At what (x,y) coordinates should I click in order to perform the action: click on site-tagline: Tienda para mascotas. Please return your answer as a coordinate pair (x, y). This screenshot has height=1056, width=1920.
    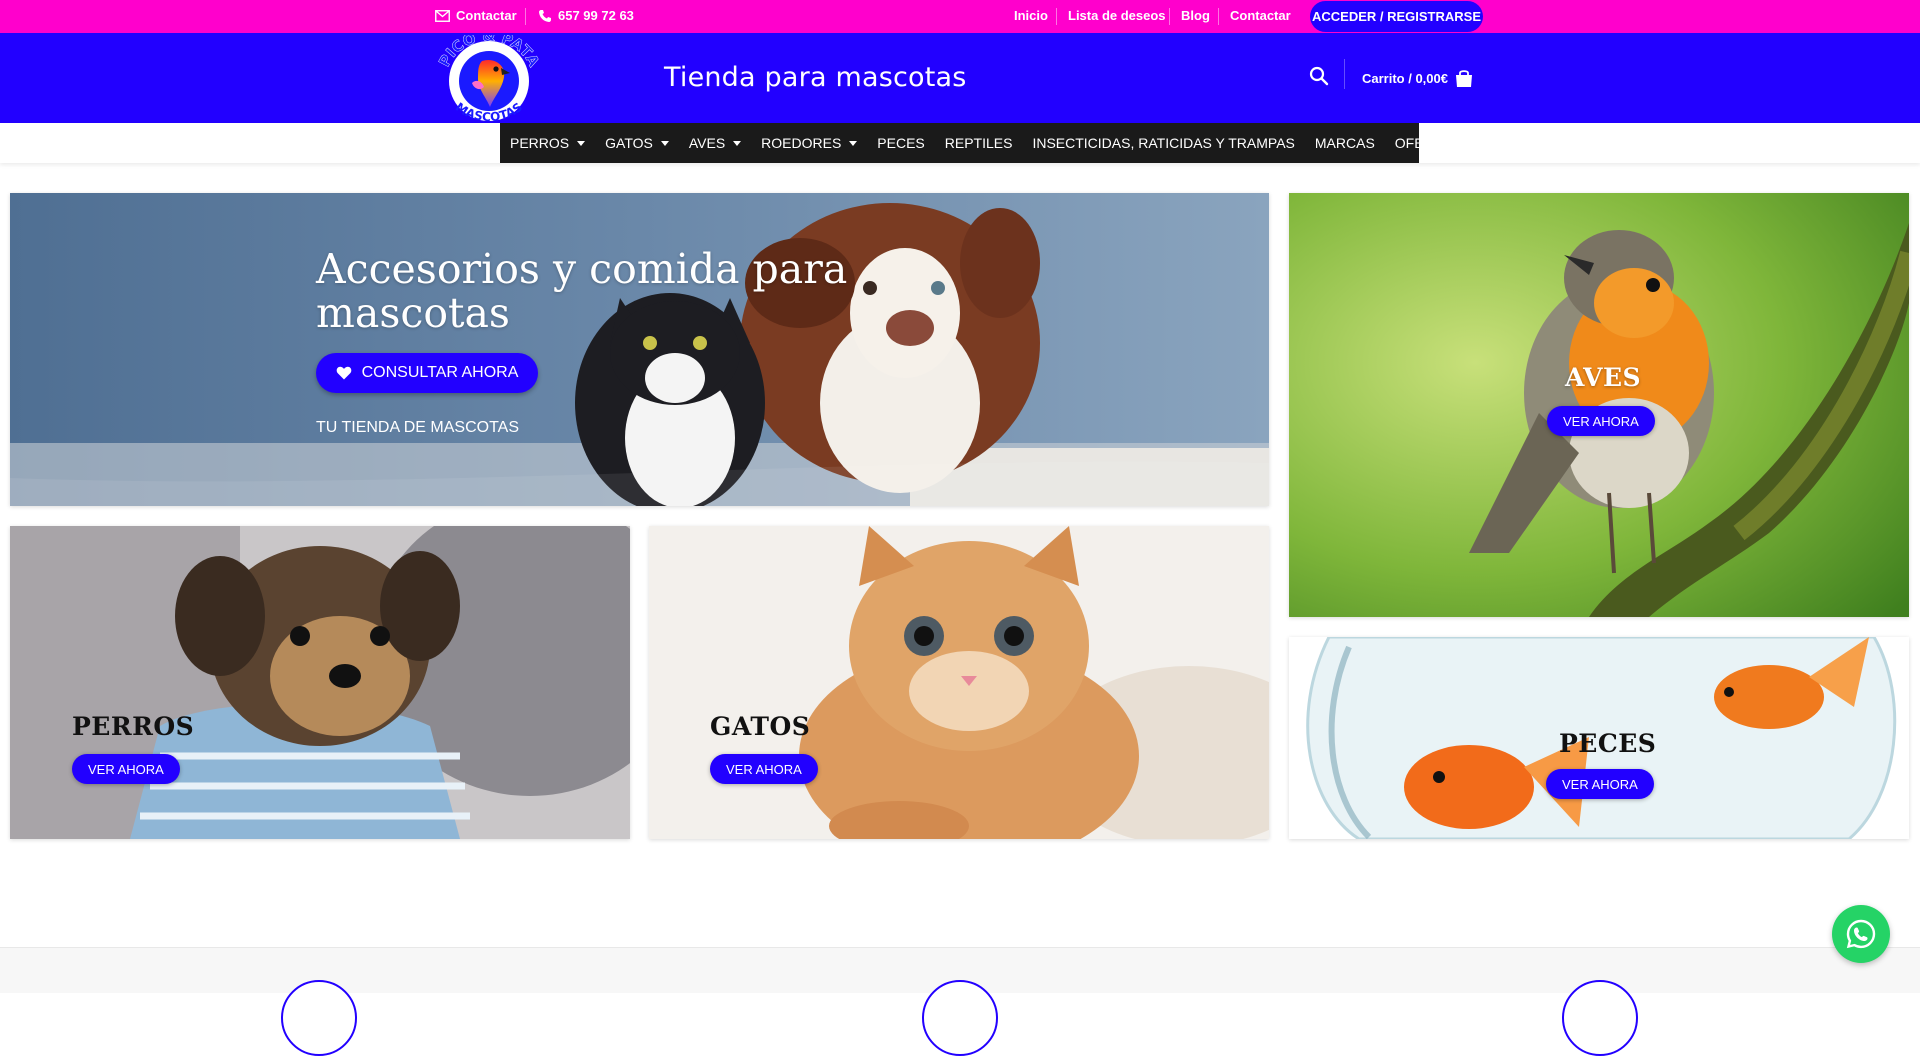
    Looking at the image, I should click on (815, 77).